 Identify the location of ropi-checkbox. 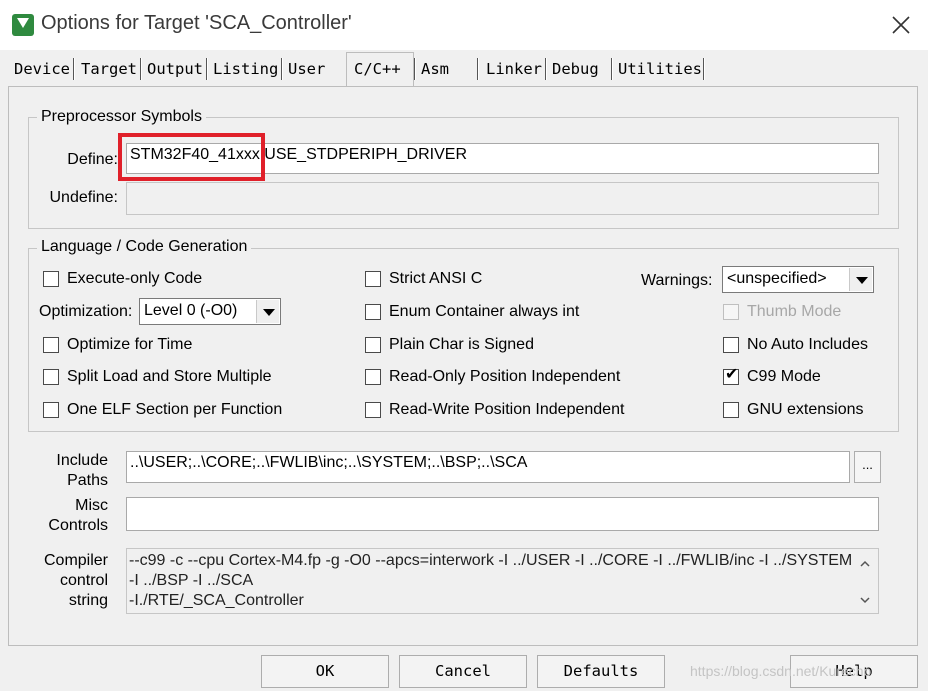
(373, 377).